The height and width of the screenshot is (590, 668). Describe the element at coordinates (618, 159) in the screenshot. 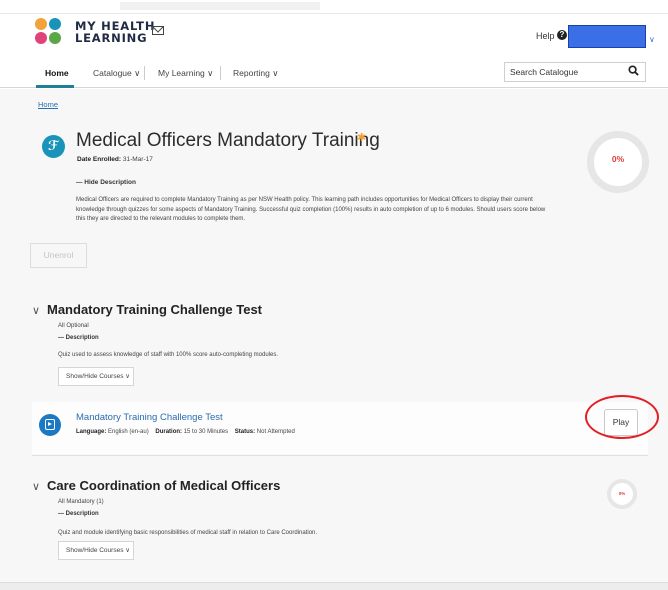

I see `progress-label: 0%` at that location.